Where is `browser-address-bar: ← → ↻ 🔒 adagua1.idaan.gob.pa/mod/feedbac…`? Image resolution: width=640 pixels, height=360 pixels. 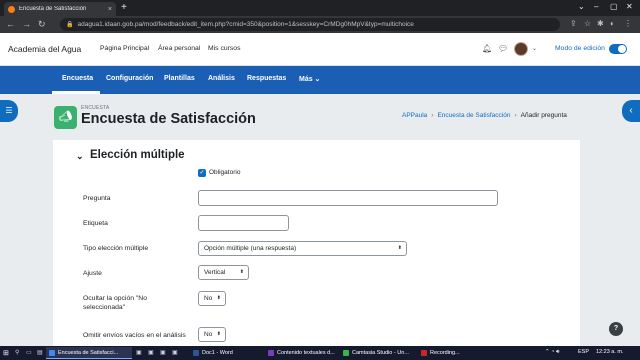
browser-address-bar: ← → ↻ 🔒 adagua1.idaan.gob.pa/mod/feedbac… is located at coordinates (320, 24).